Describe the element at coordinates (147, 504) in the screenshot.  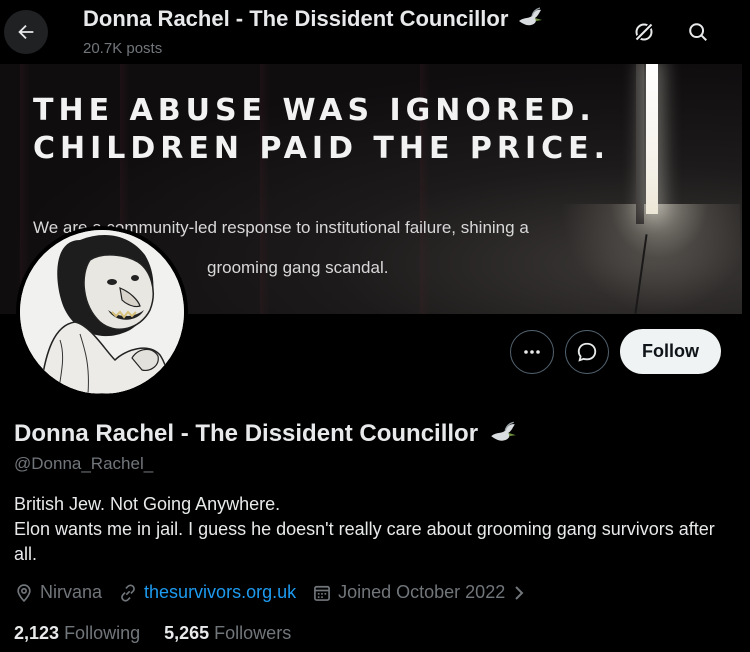
I see `bio-line: British Jew. Not Going Anywhere.` at that location.